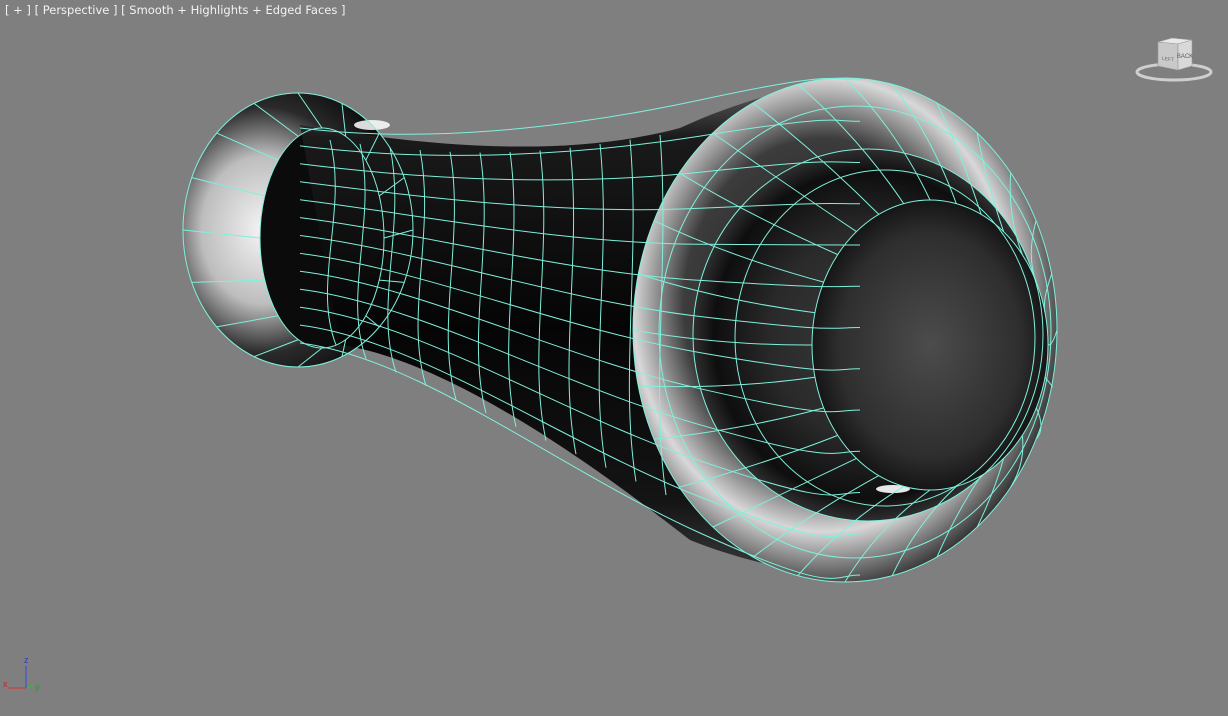 The image size is (1228, 716). What do you see at coordinates (1185, 57) in the screenshot?
I see `viewcube-back-label: BACK` at bounding box center [1185, 57].